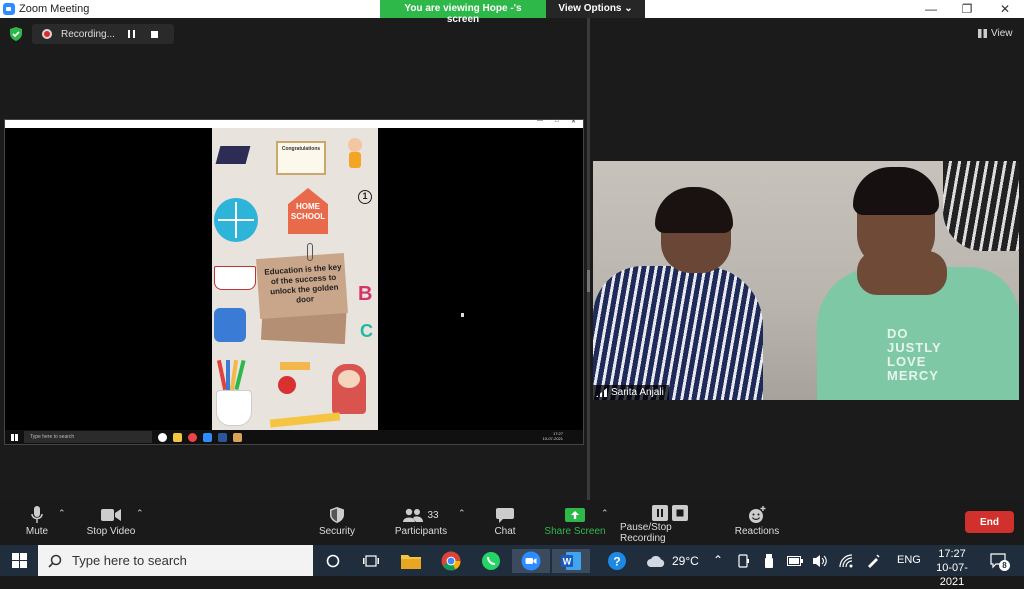 This screenshot has height=589, width=1024. What do you see at coordinates (237, 437) in the screenshot?
I see `shared-app-icon` at bounding box center [237, 437].